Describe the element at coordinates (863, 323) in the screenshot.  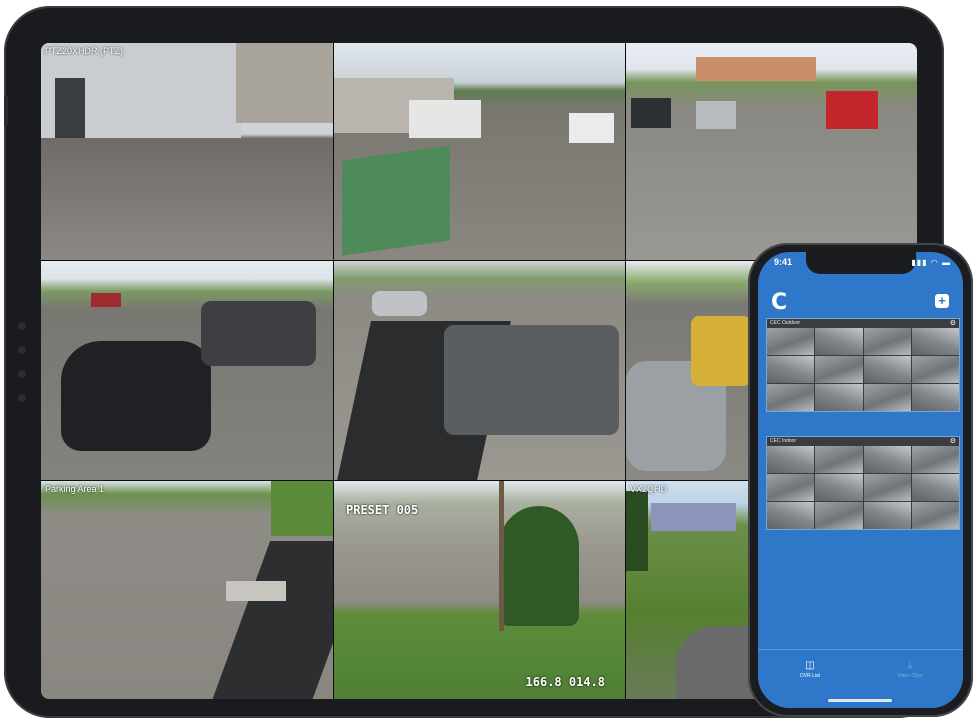
I see `dvr-card-header: CEC Outdoor ⚙` at that location.